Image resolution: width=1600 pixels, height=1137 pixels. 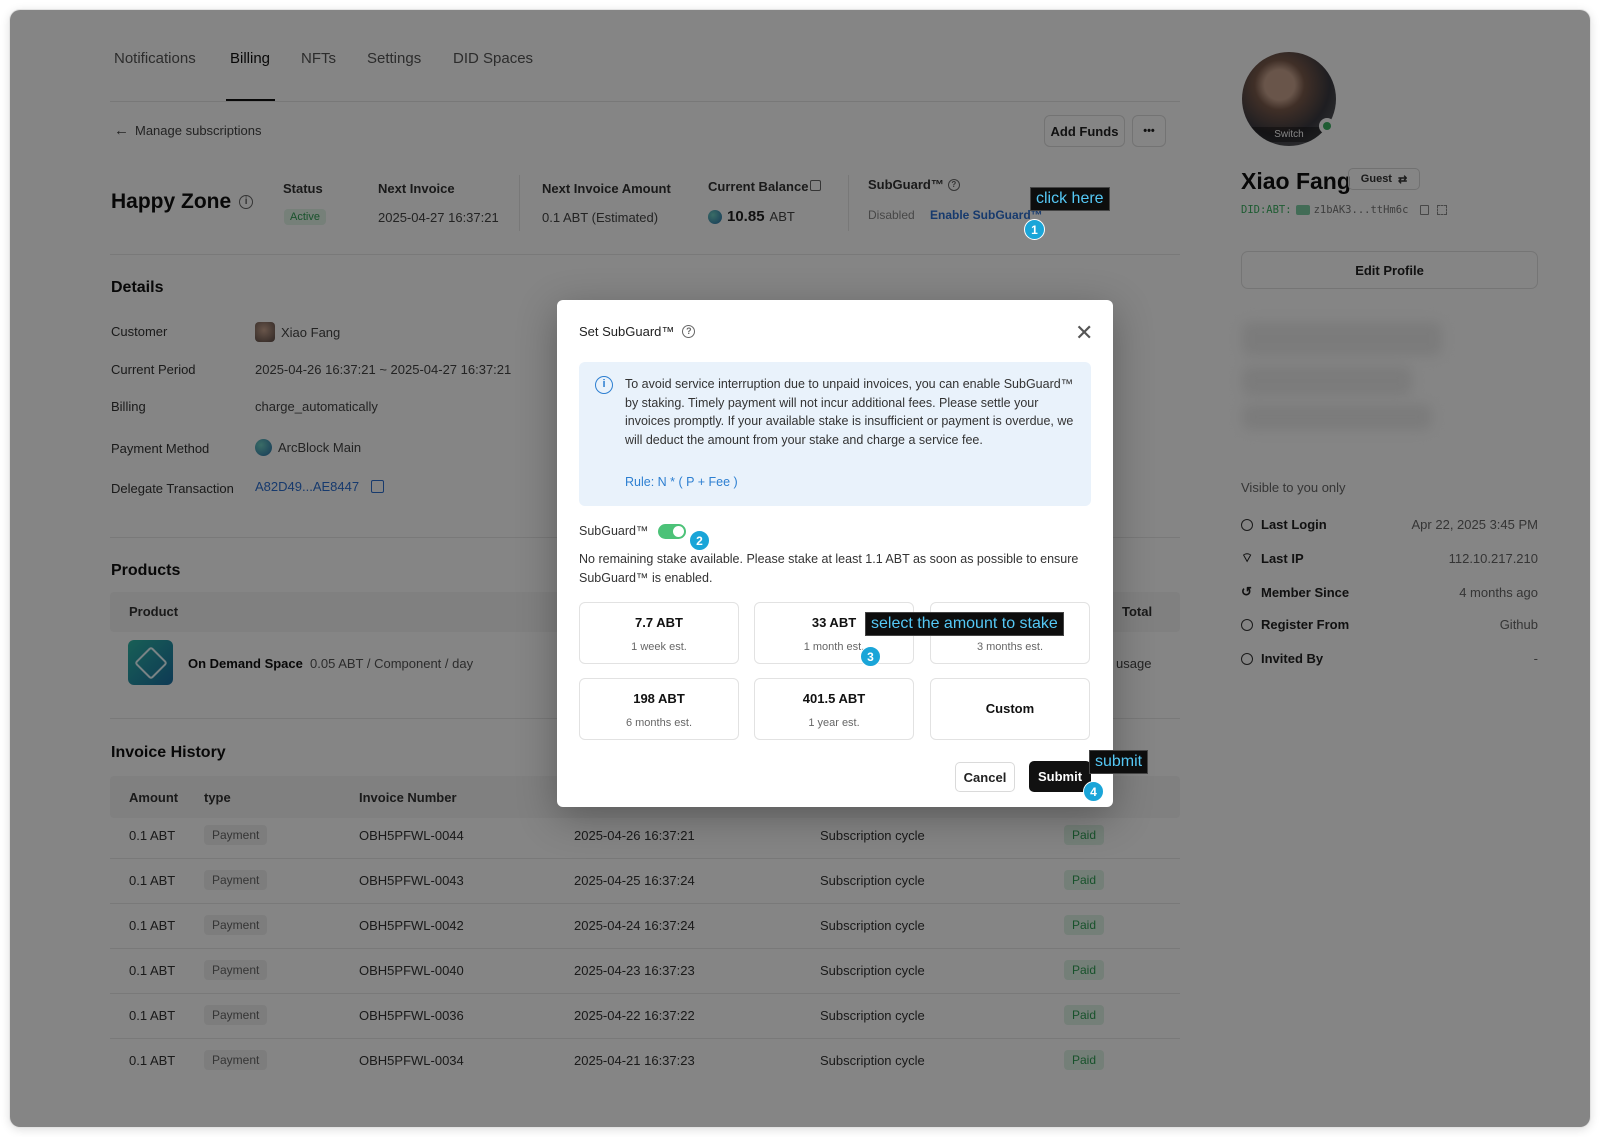 I want to click on custom-option-label: Custom, so click(x=1010, y=708).